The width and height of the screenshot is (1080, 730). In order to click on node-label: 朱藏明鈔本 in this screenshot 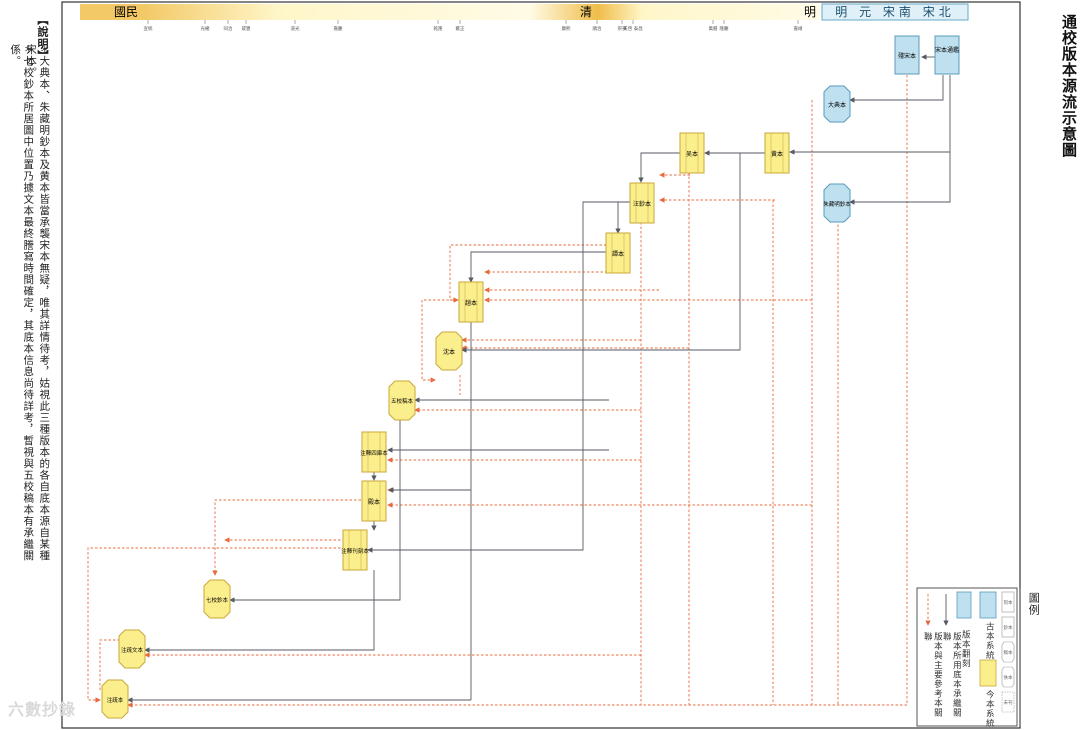, I will do `click(837, 204)`.